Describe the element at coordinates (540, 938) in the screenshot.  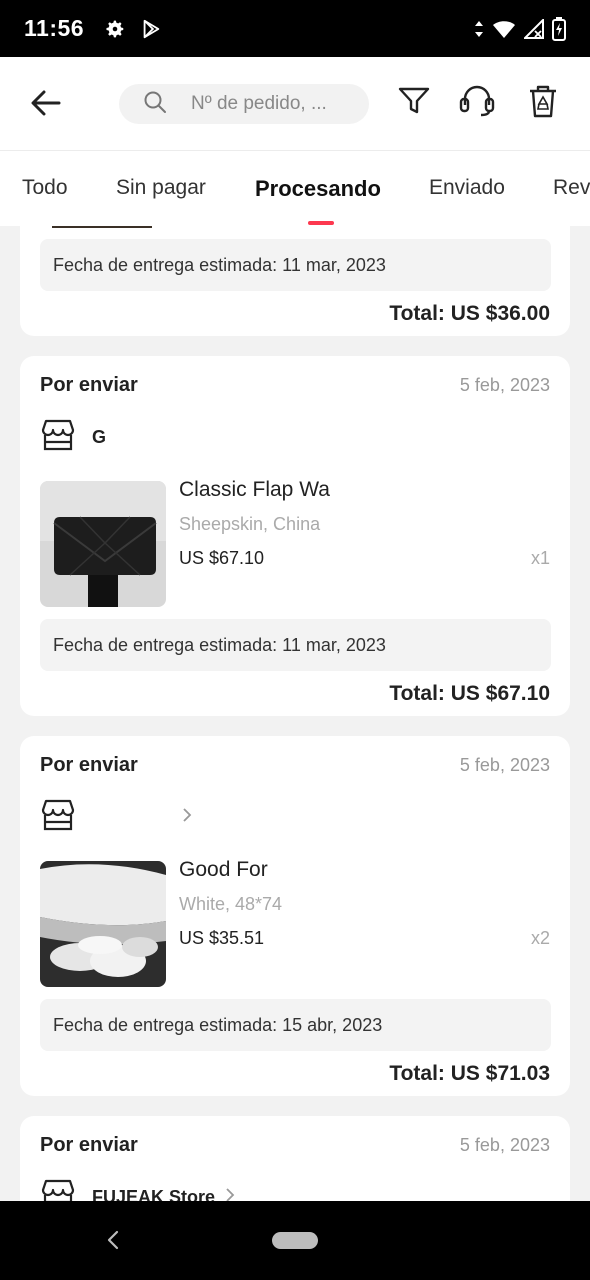
I see `product-quantity: x2` at that location.